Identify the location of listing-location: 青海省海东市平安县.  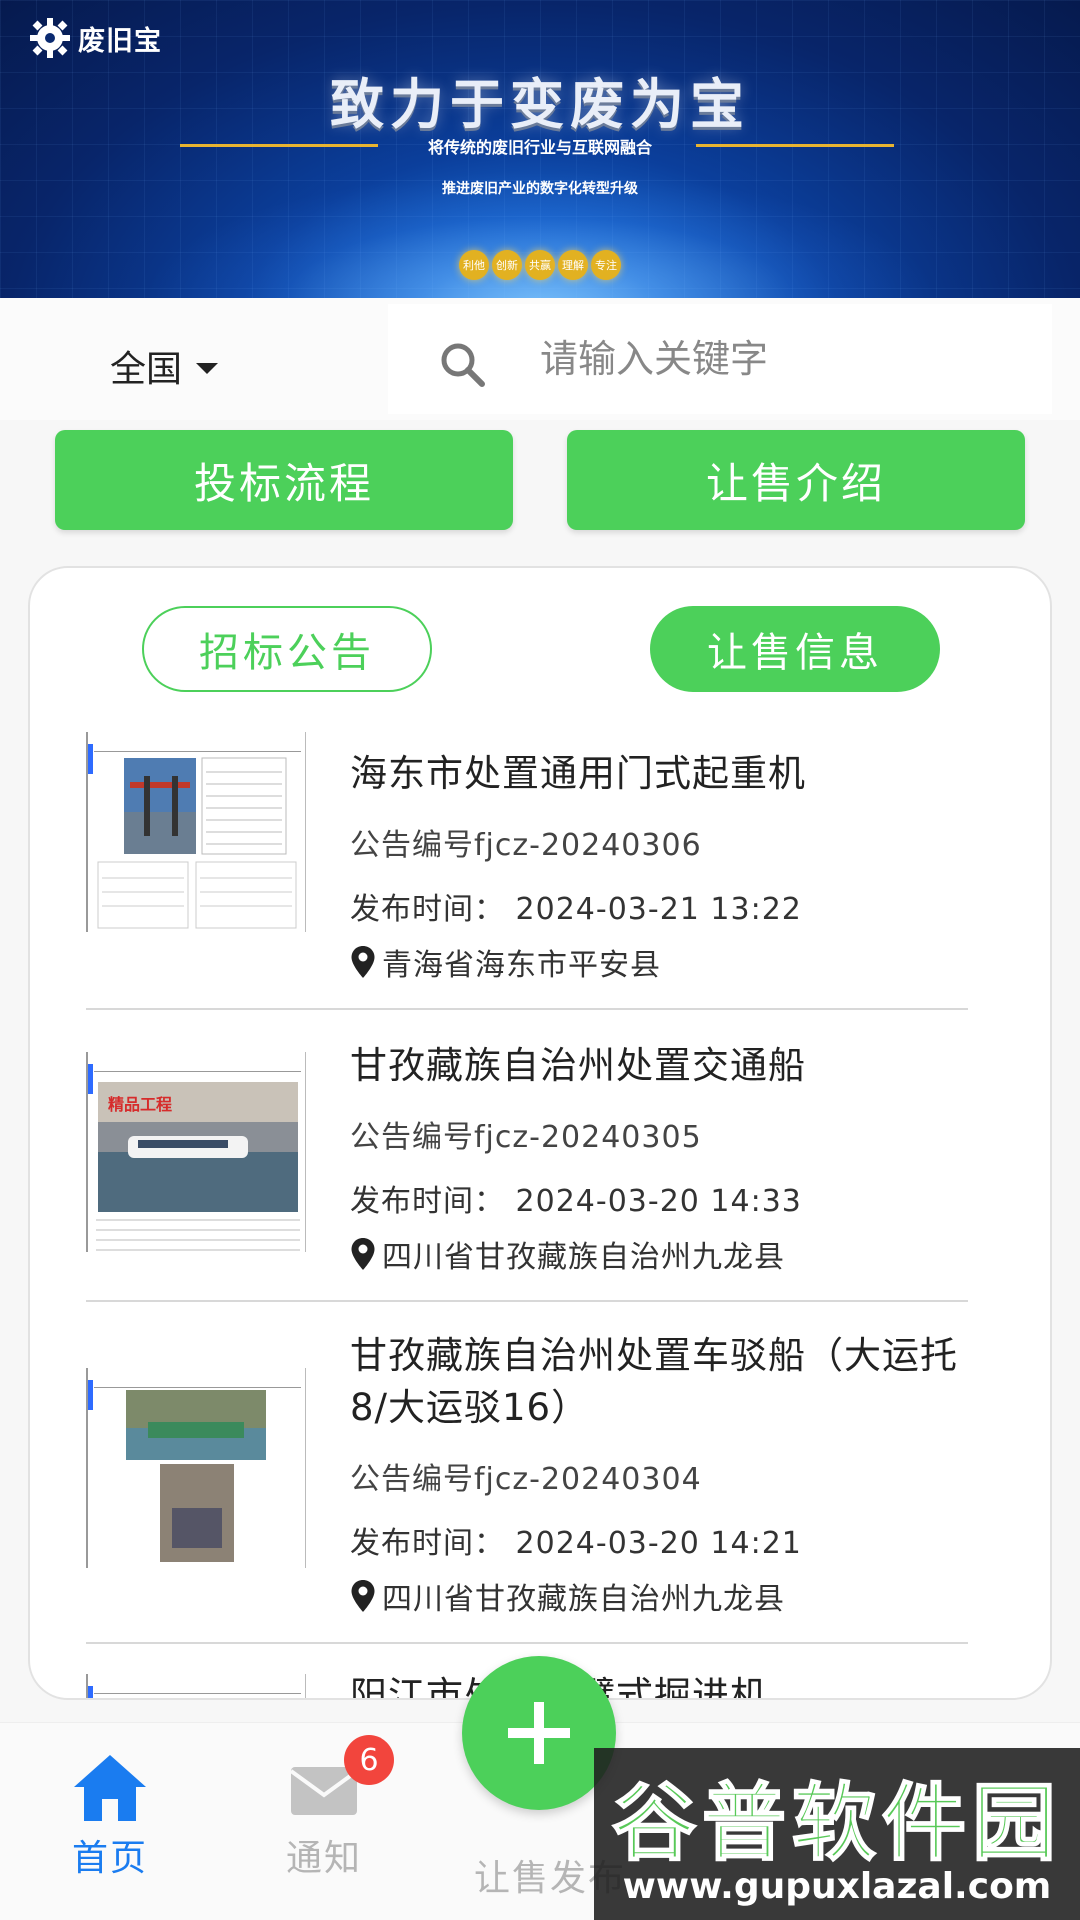
(659, 962).